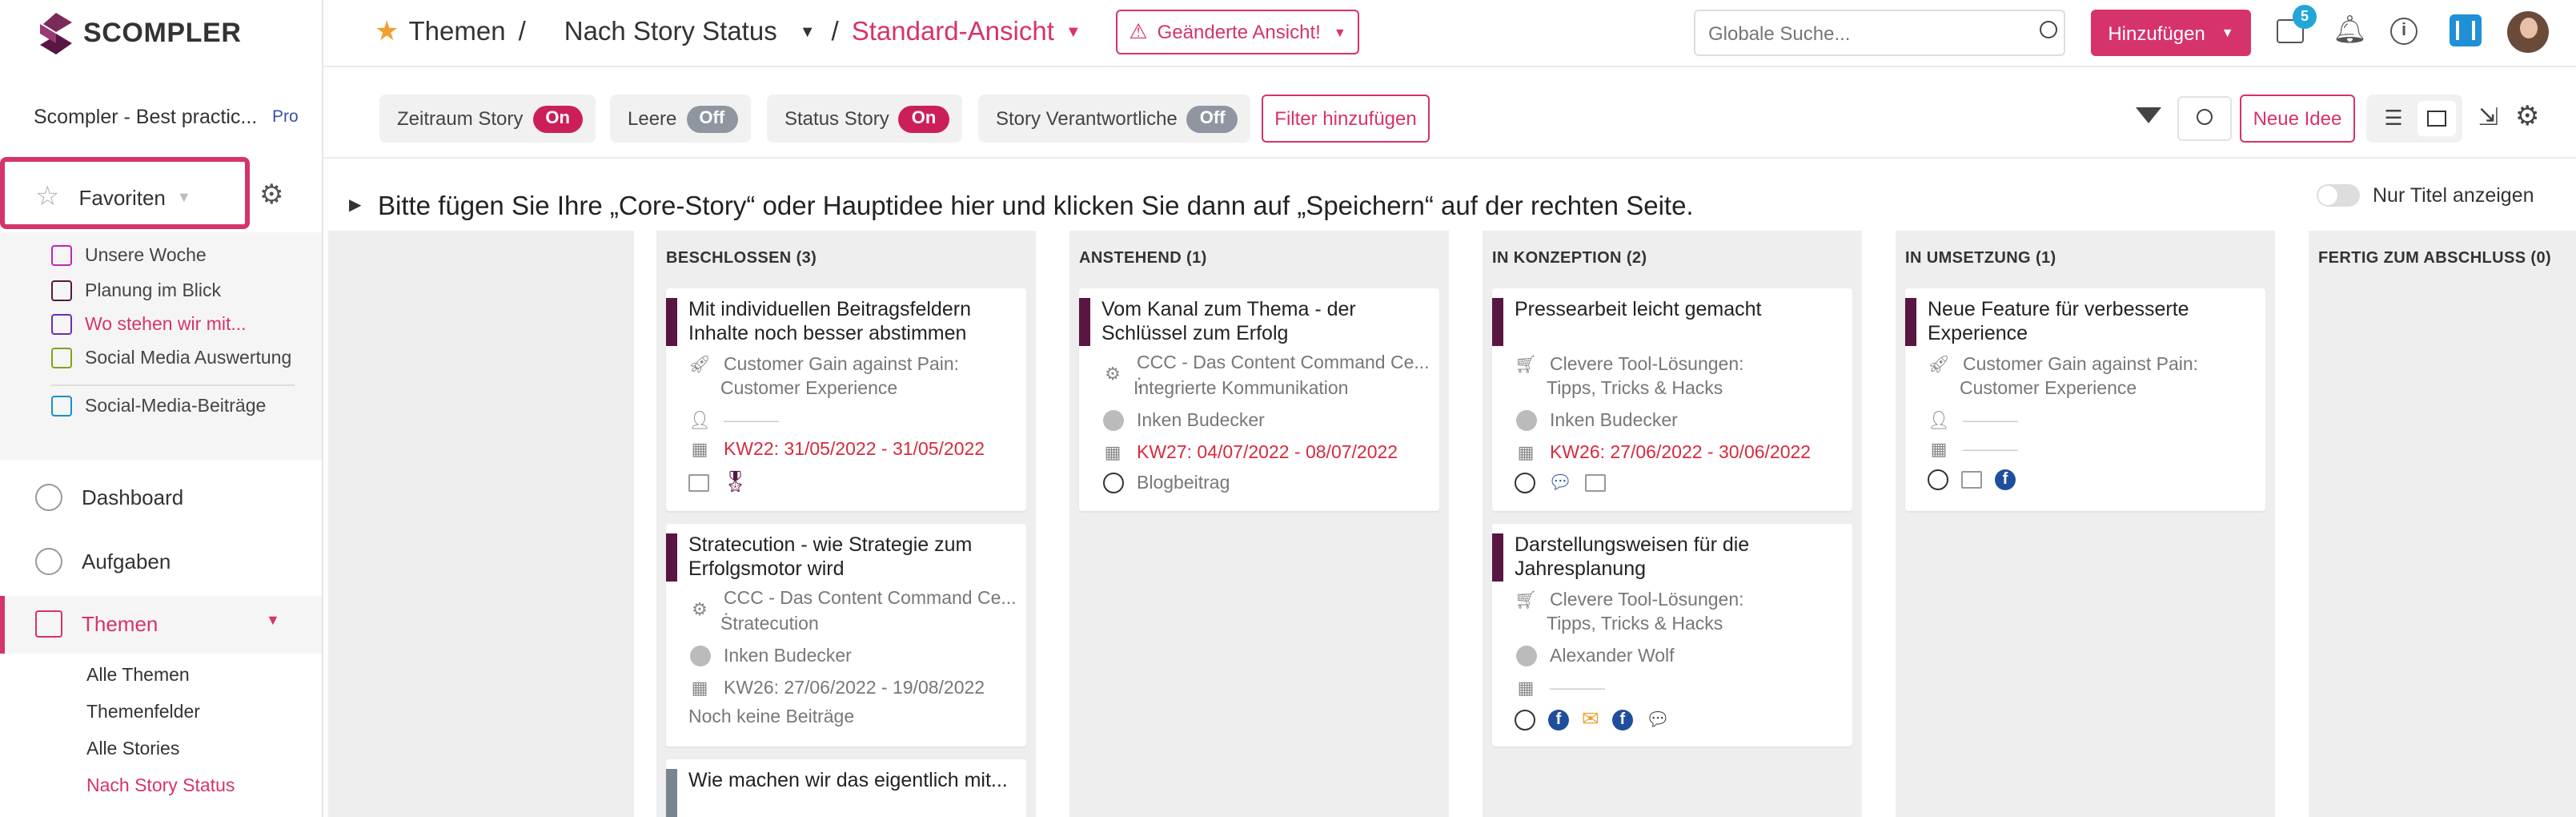  Describe the element at coordinates (670, 32) in the screenshot. I see `breadcrumb-view: Nach Story Status` at that location.